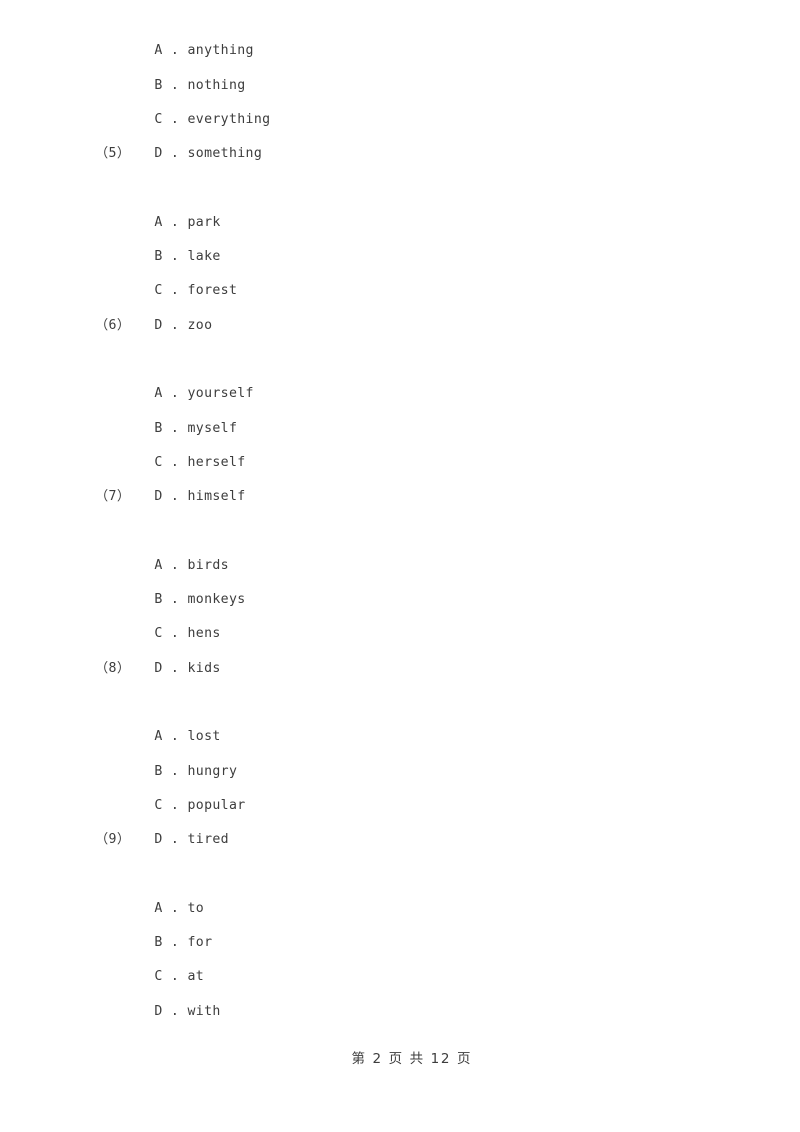 The image size is (800, 1132). What do you see at coordinates (212, 291) in the screenshot?
I see `option-text: forest` at bounding box center [212, 291].